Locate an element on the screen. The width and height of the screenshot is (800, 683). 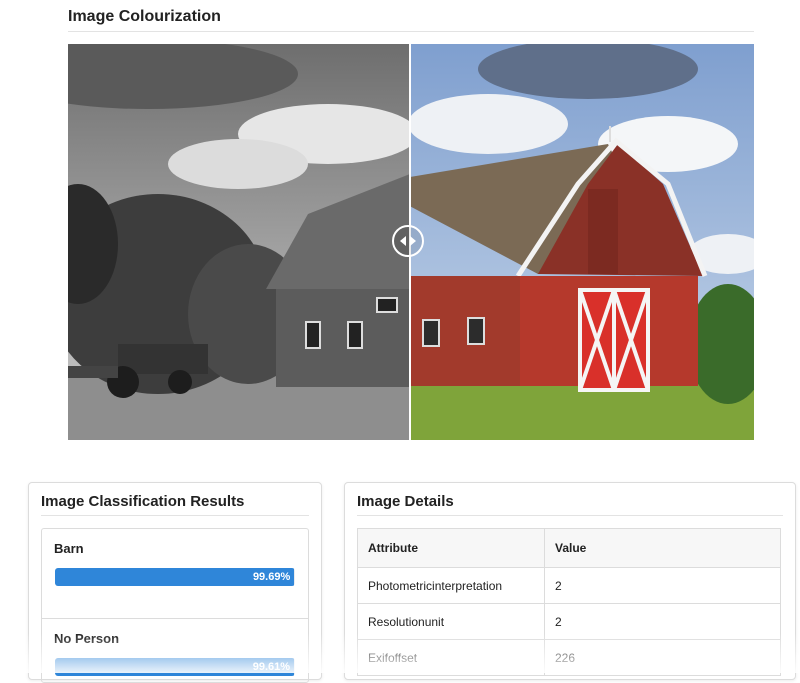
value-cell: 226 is located at coordinates (662, 657).